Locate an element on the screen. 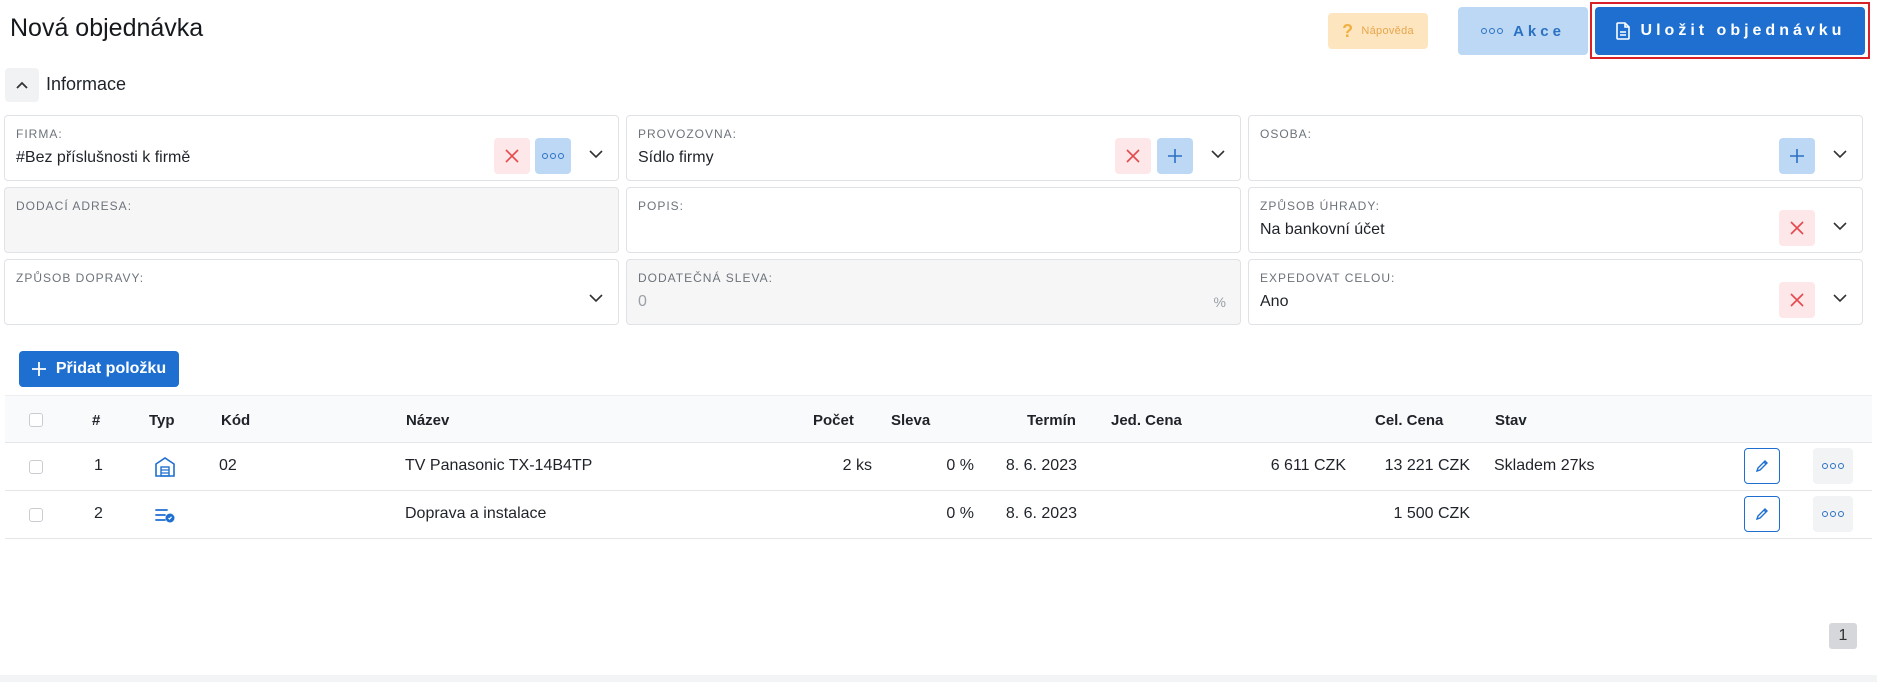  help-button-label: Nápověda is located at coordinates (1387, 31).